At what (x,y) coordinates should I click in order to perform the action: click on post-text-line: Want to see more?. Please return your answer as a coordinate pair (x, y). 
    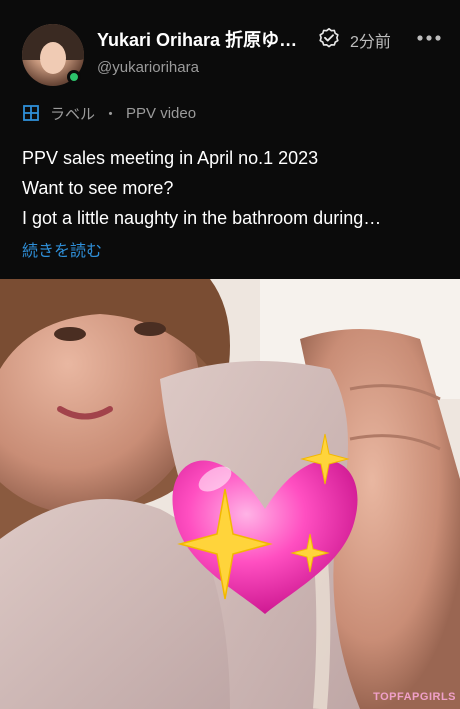
    Looking at the image, I should click on (98, 188).